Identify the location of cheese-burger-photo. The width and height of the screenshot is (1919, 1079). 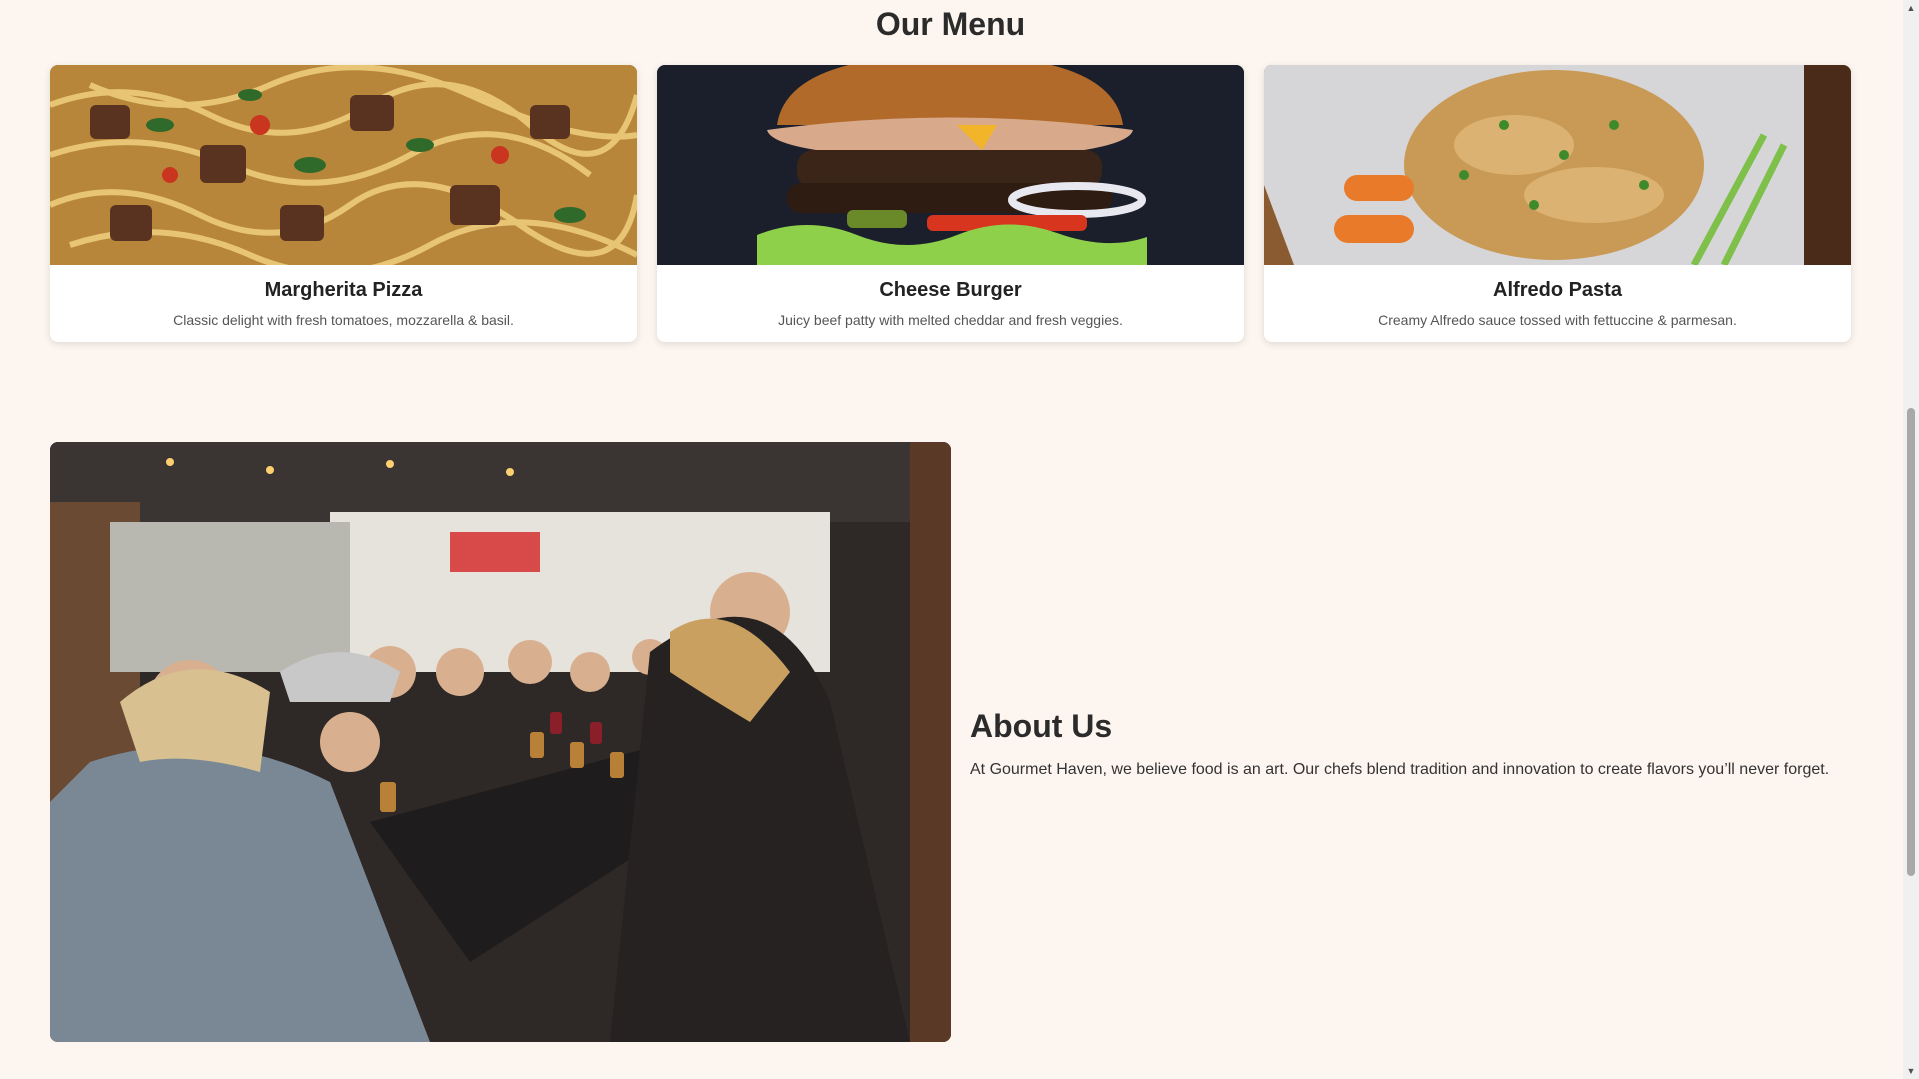
(950, 165).